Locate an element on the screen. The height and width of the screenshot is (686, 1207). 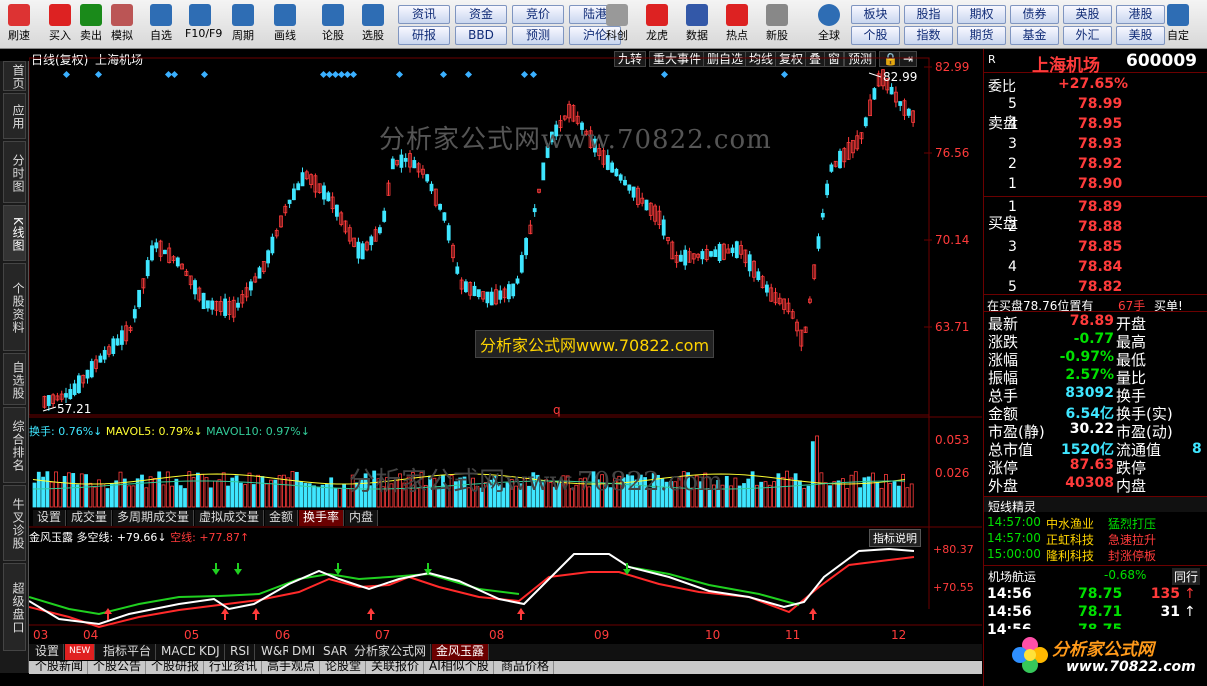
indicator-tab: 指标平台 is located at coordinates (128, 652).